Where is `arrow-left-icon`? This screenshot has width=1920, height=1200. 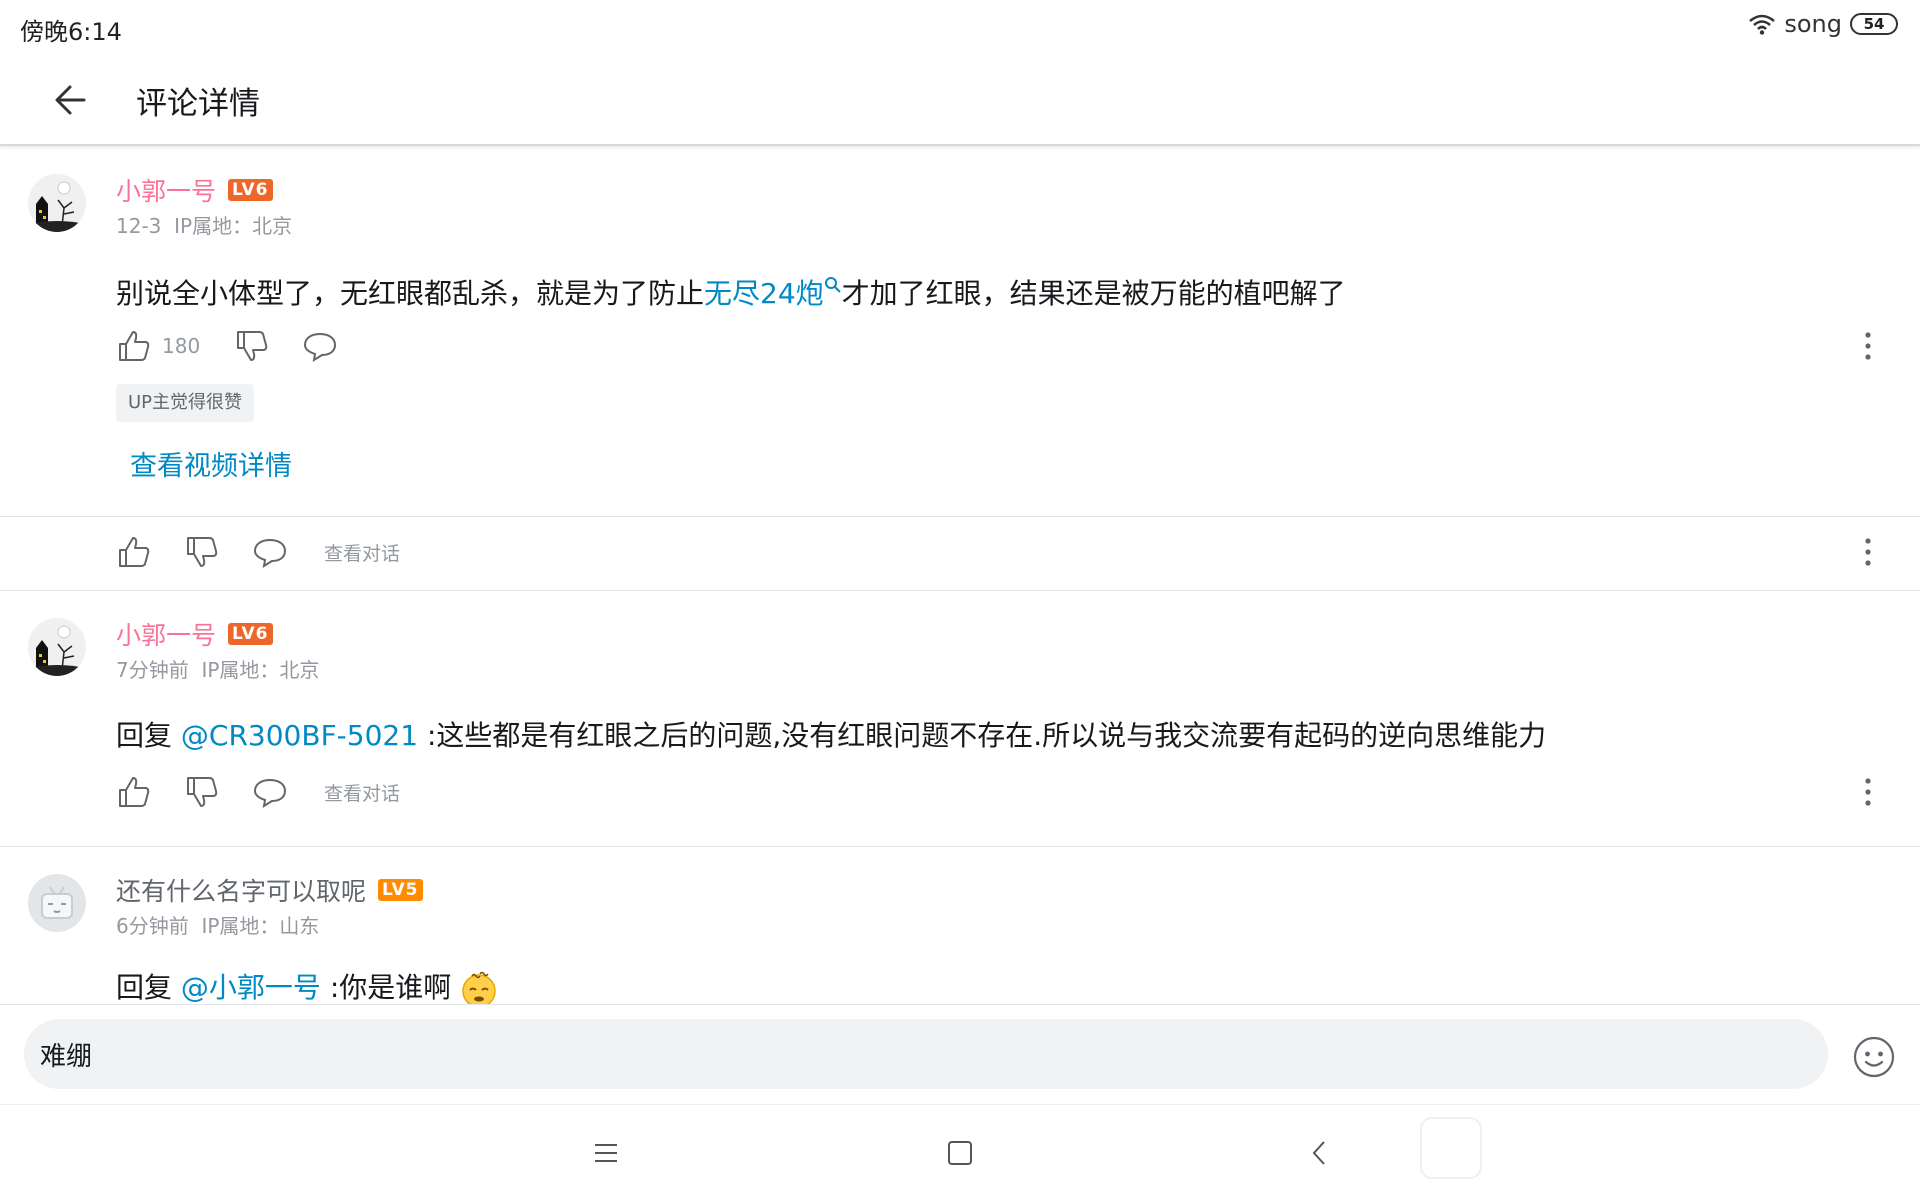
arrow-left-icon is located at coordinates (70, 100).